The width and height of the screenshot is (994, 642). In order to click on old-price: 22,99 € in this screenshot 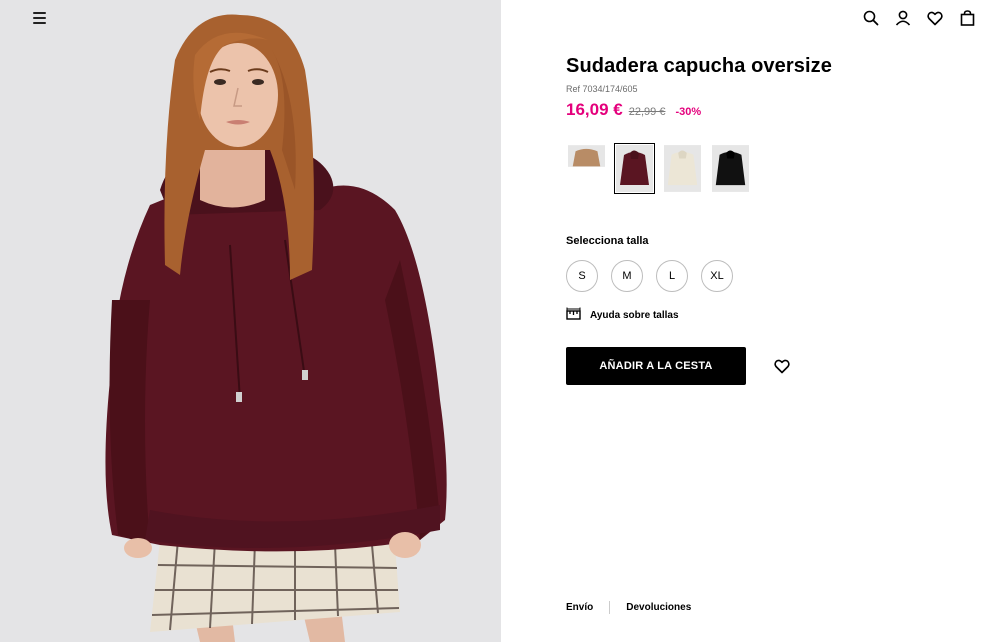, I will do `click(647, 112)`.